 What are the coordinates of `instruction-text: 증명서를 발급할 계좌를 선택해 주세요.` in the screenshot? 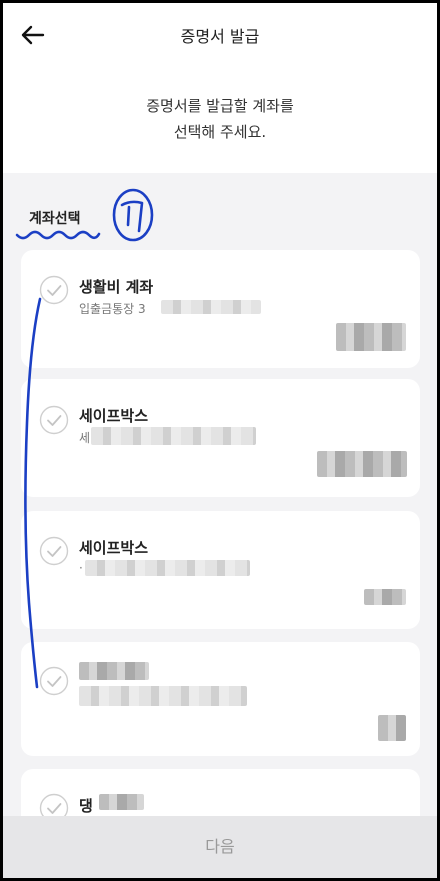 It's located at (220, 119).